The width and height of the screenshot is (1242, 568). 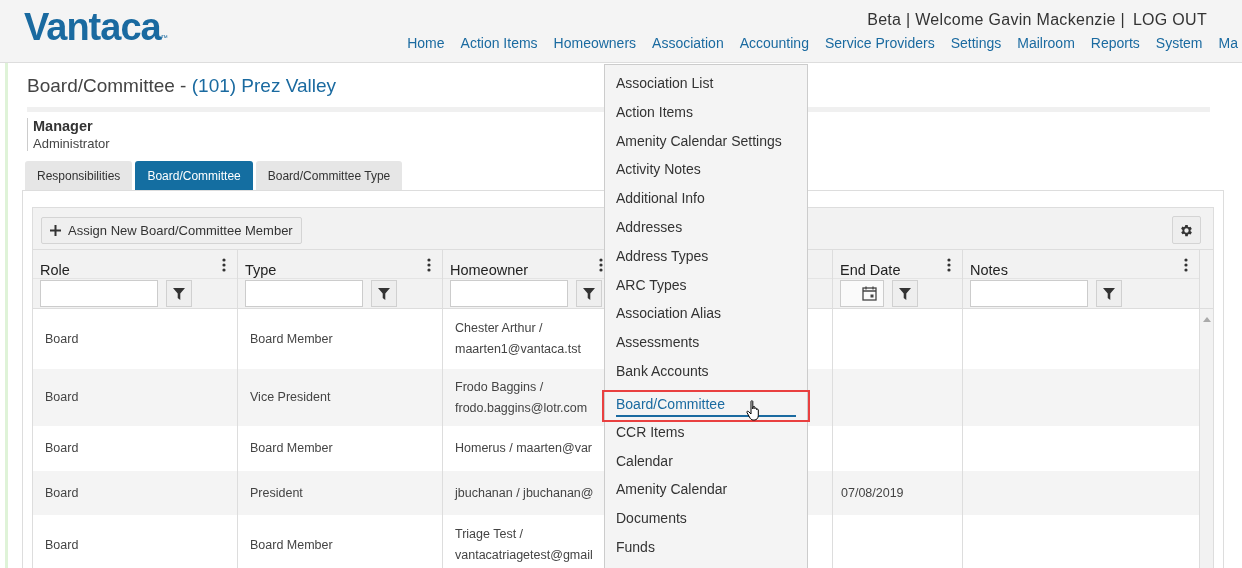 What do you see at coordinates (872, 493) in the screenshot?
I see `table-cell-text: 07/08/2019` at bounding box center [872, 493].